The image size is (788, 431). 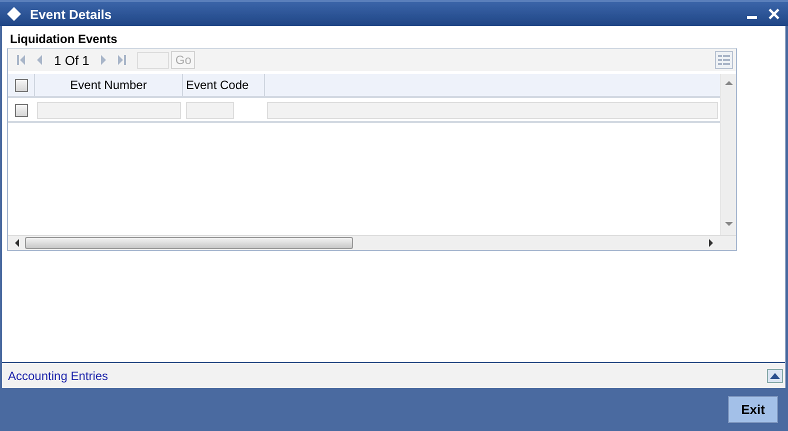 I want to click on close-icon, so click(x=774, y=14).